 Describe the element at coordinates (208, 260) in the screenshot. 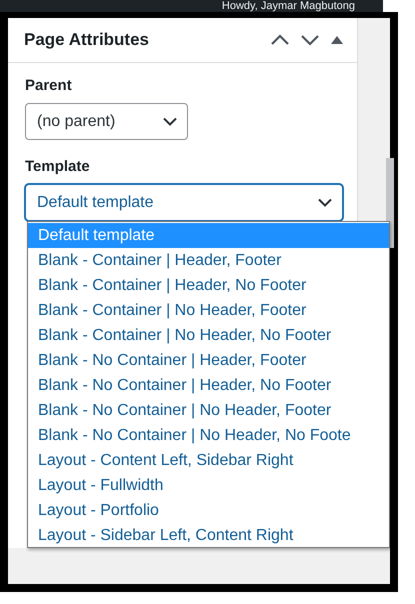

I see `dropdown-option: Blank - Container | Header, Footer` at that location.